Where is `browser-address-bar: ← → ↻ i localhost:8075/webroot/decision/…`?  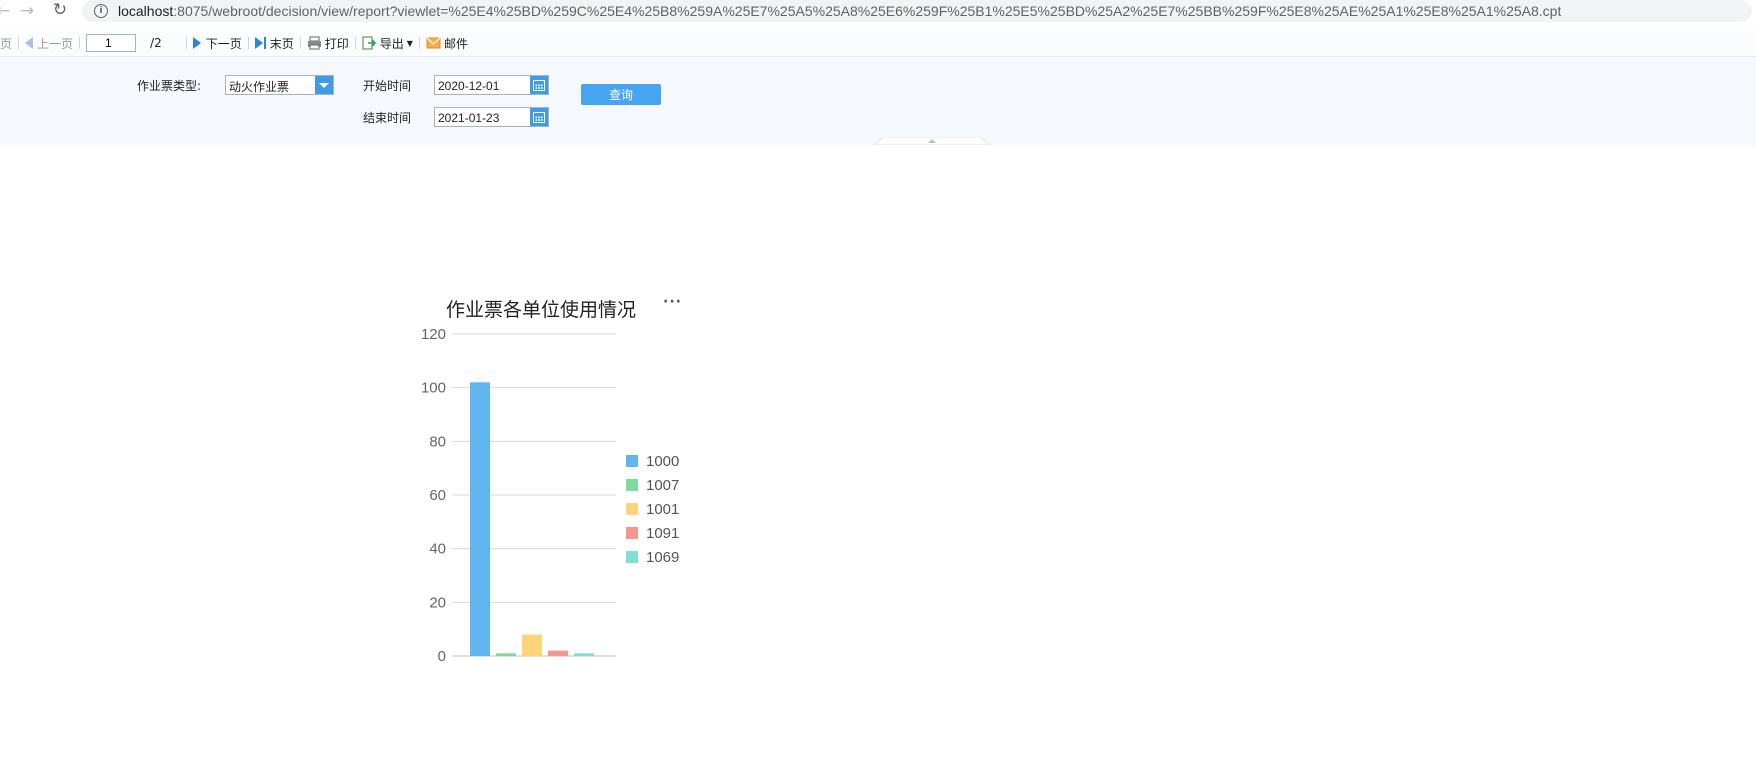
browser-address-bar: ← → ↻ i localhost:8075/webroot/decision/… is located at coordinates (878, 14).